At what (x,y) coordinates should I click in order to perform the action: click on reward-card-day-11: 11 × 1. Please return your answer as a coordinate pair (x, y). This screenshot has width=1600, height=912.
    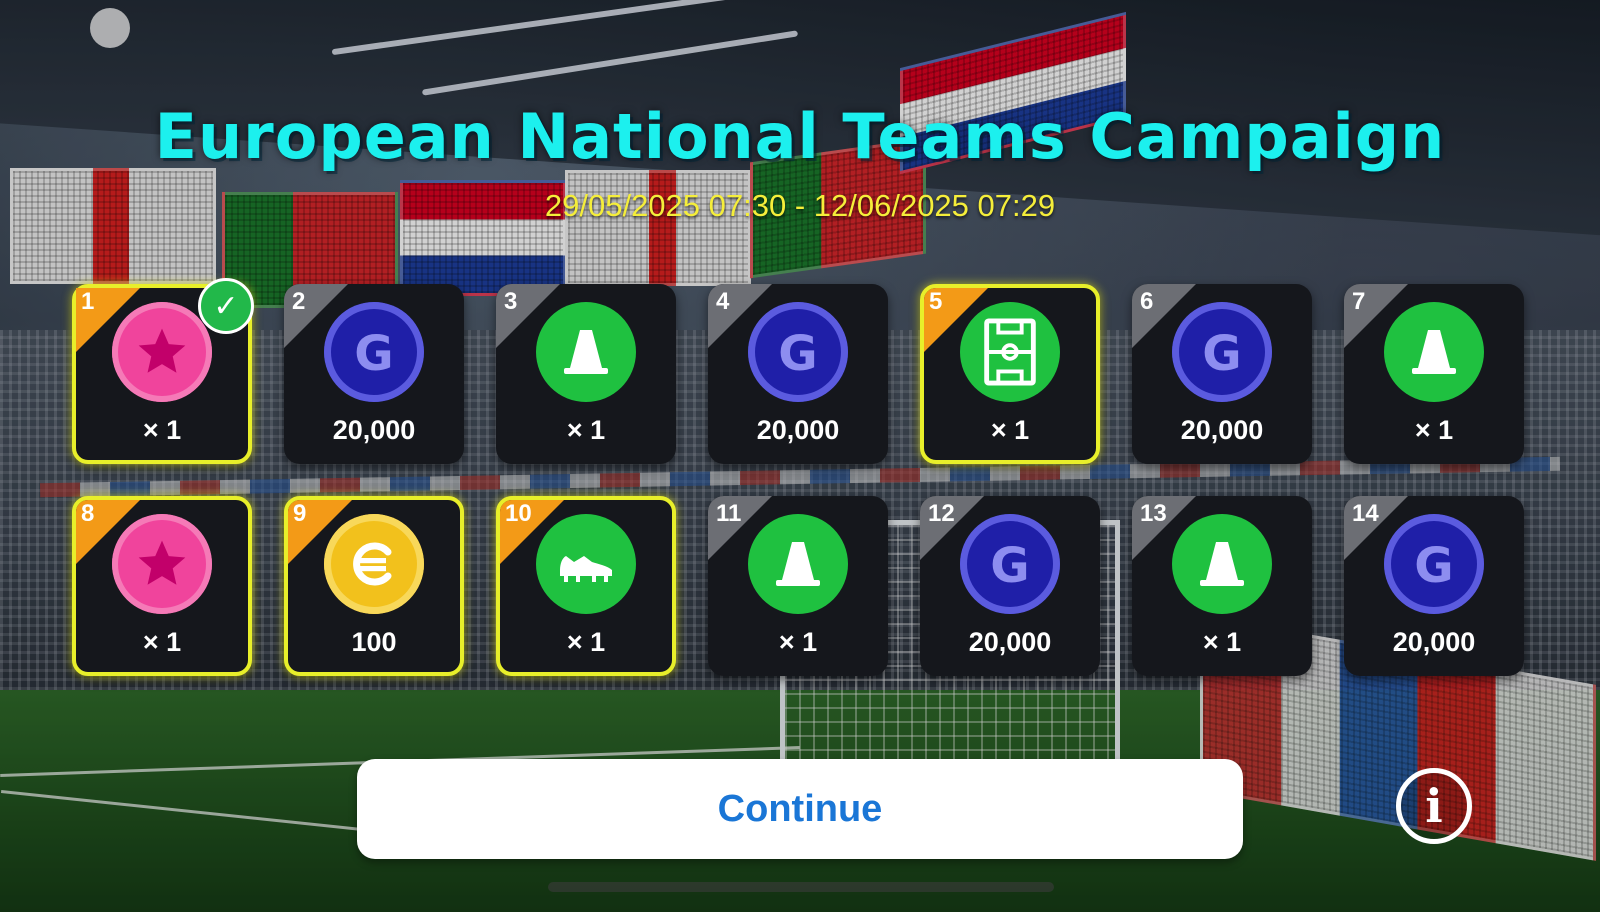
    Looking at the image, I should click on (798, 586).